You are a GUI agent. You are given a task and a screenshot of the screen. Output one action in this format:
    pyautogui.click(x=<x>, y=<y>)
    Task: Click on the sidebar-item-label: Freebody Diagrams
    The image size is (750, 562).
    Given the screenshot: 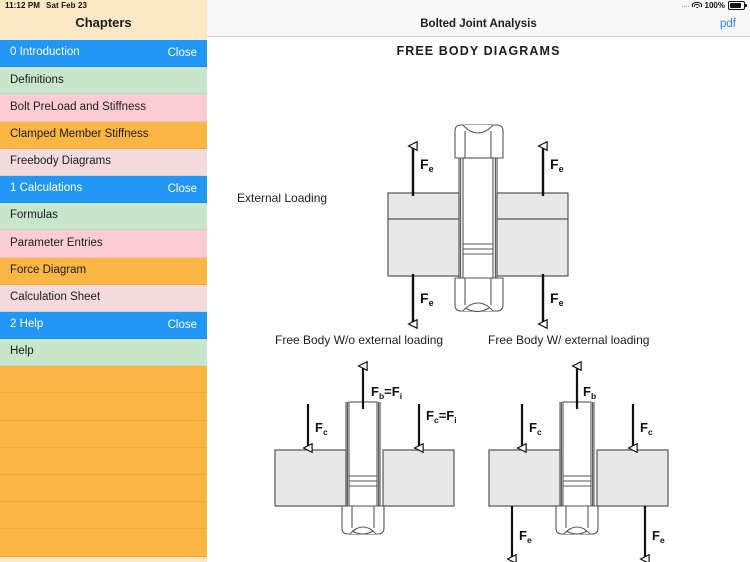 What is the action you would take?
    pyautogui.click(x=60, y=161)
    